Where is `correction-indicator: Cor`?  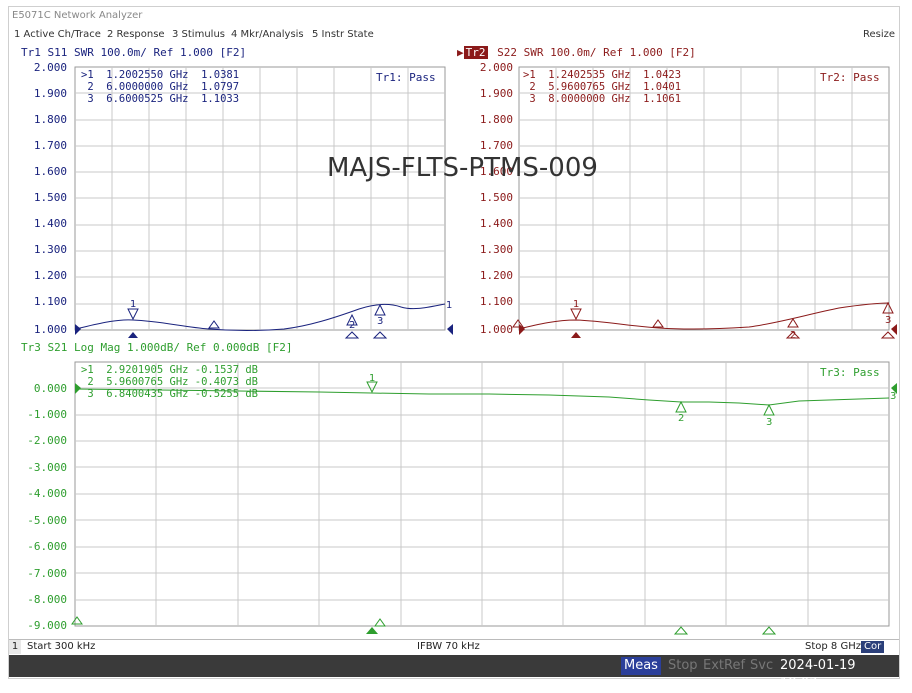 correction-indicator: Cor is located at coordinates (873, 647).